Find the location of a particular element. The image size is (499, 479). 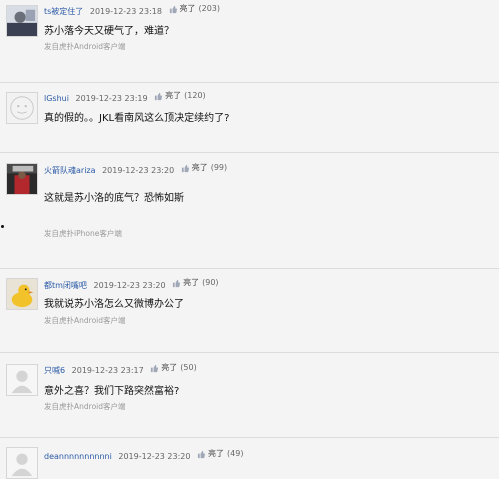

light-count: (49) is located at coordinates (235, 453).